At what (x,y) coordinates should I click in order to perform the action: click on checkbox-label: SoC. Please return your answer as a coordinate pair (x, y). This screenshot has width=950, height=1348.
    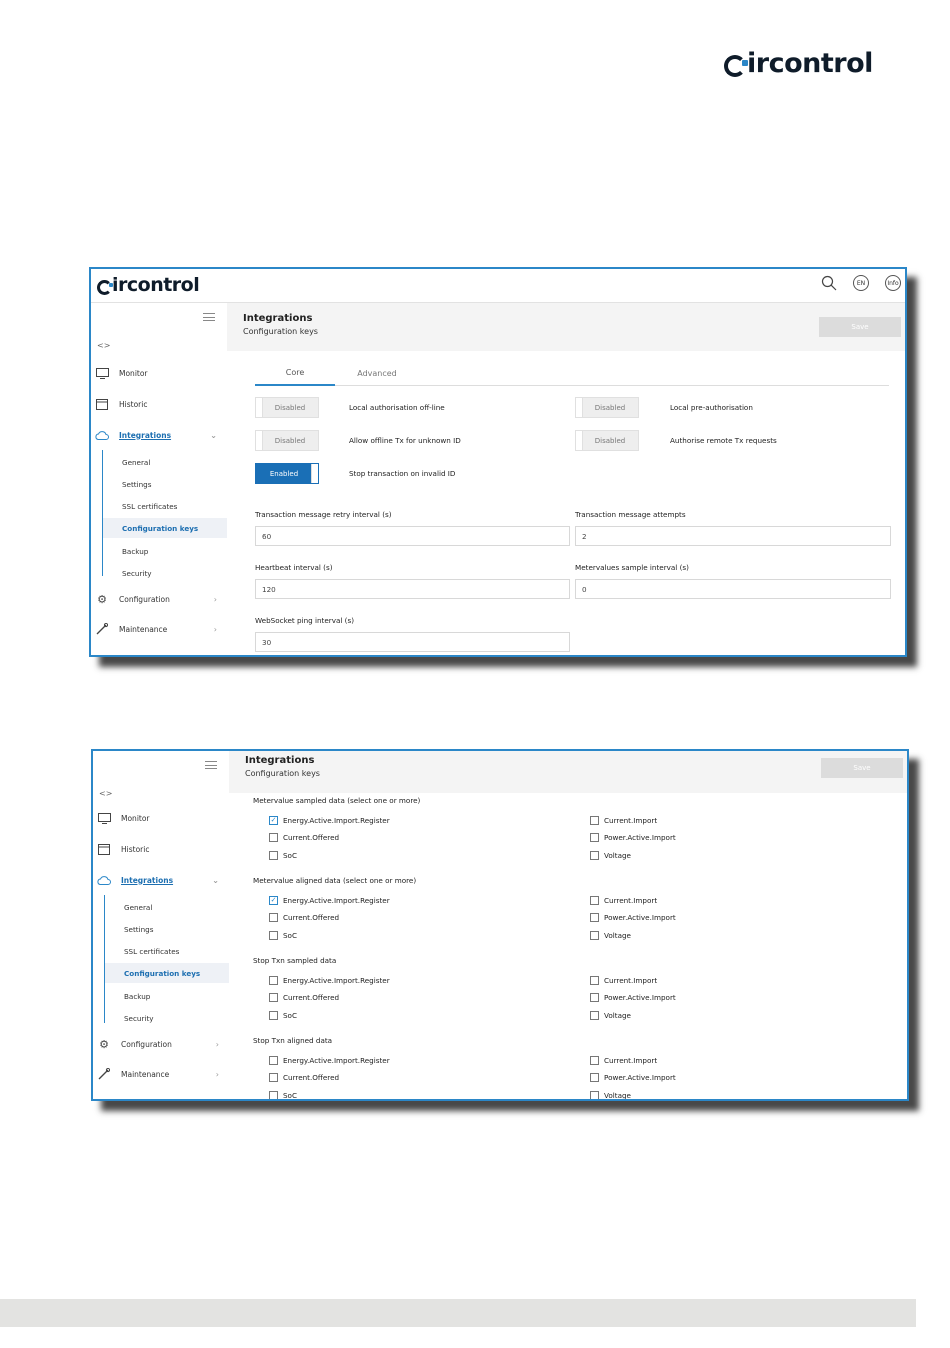
    Looking at the image, I should click on (290, 855).